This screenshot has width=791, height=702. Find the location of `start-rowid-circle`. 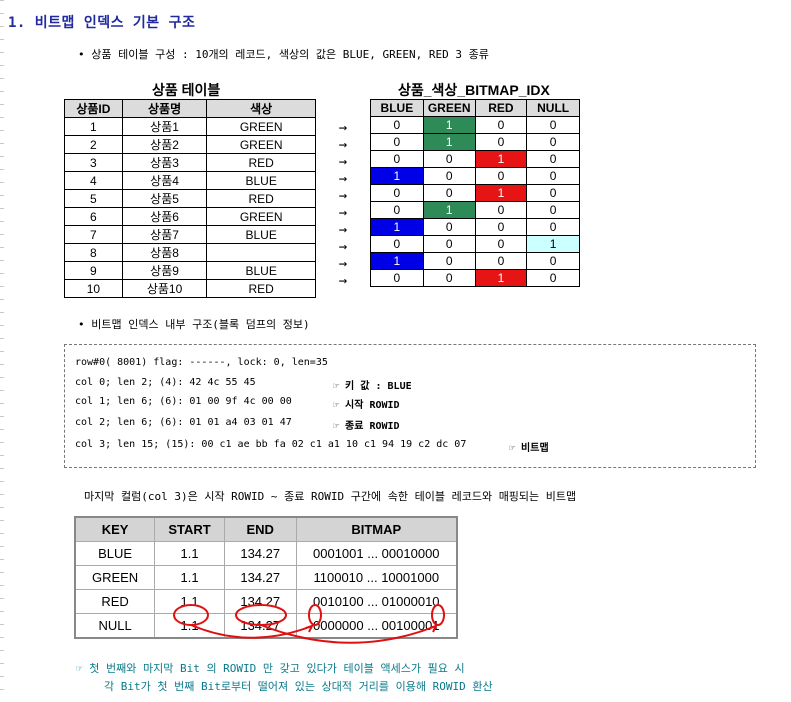

start-rowid-circle is located at coordinates (191, 615).